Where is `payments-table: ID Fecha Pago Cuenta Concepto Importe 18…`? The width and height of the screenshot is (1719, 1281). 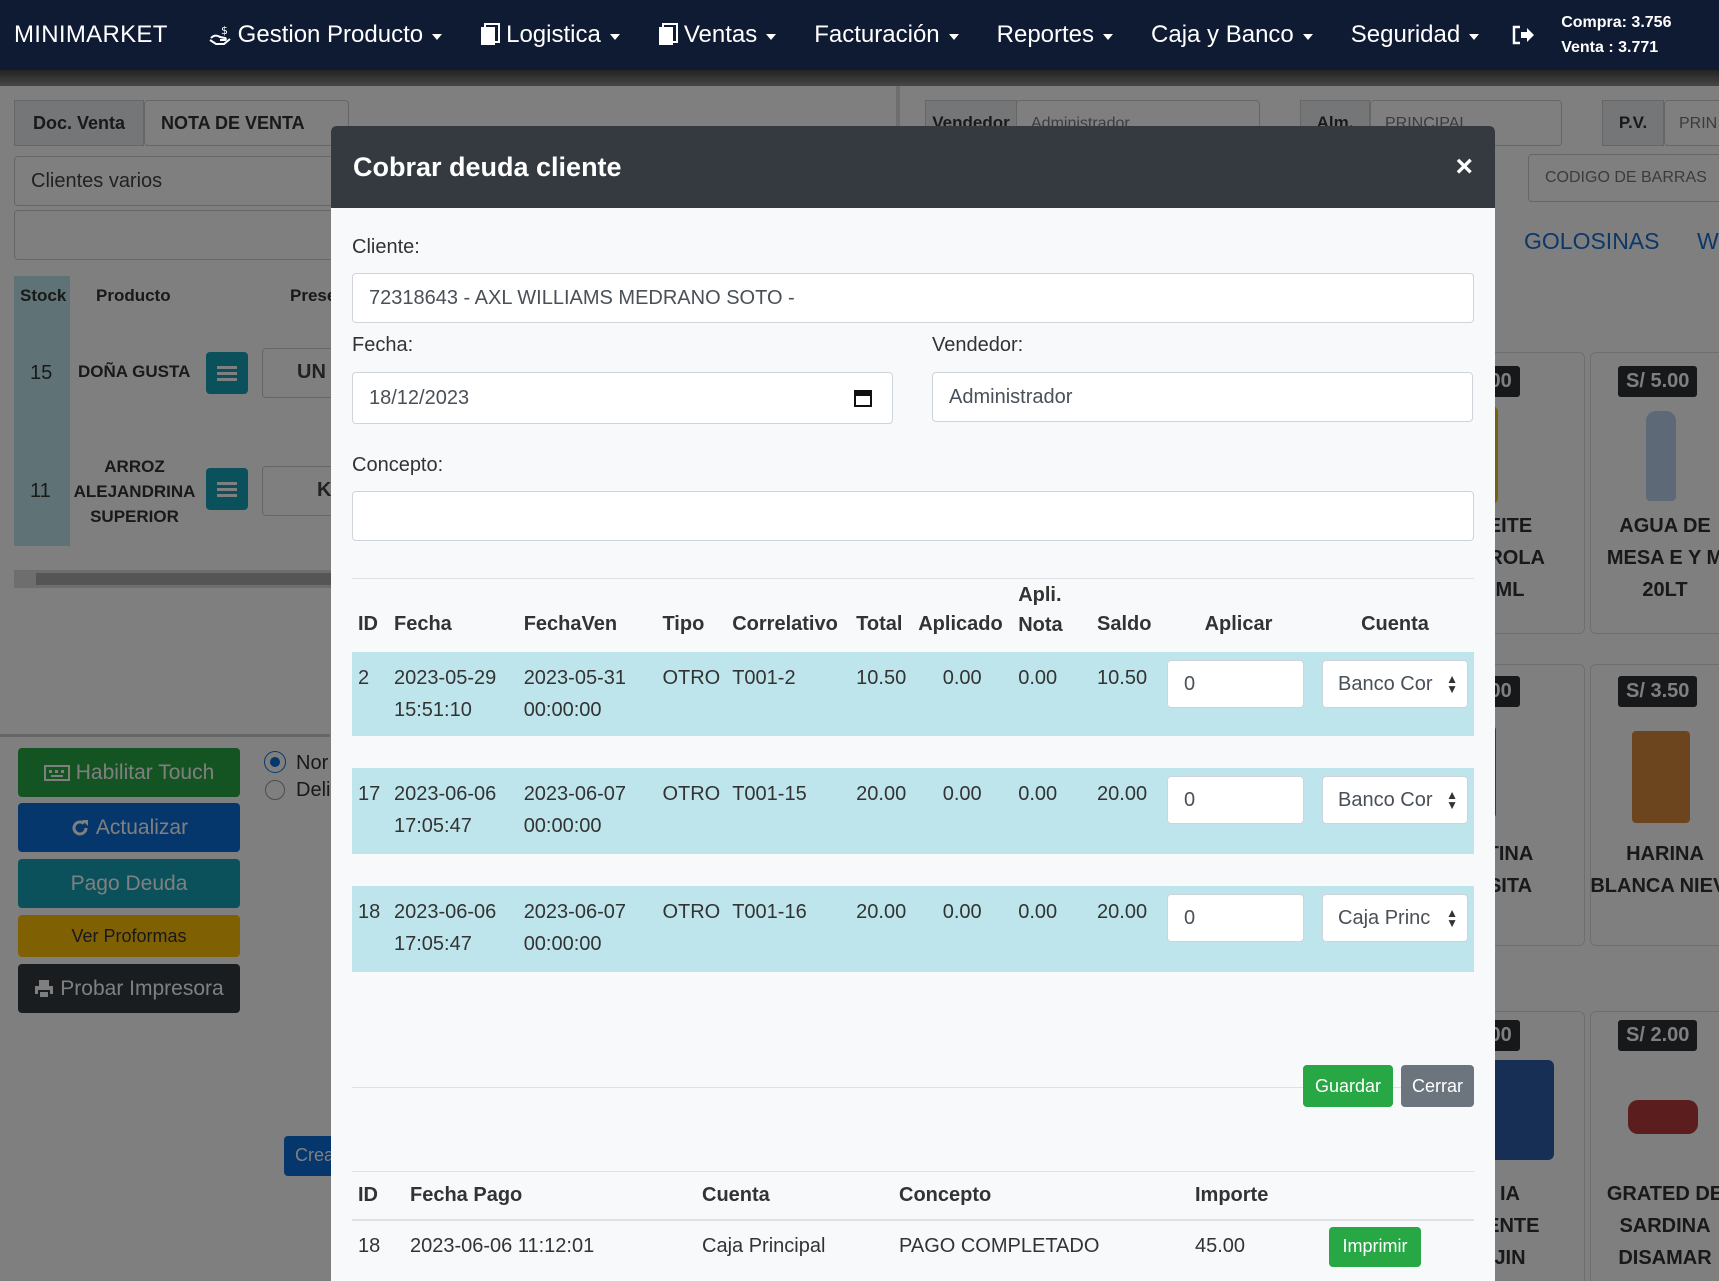 payments-table: ID Fecha Pago Cuenta Concepto Importe 18… is located at coordinates (913, 1222).